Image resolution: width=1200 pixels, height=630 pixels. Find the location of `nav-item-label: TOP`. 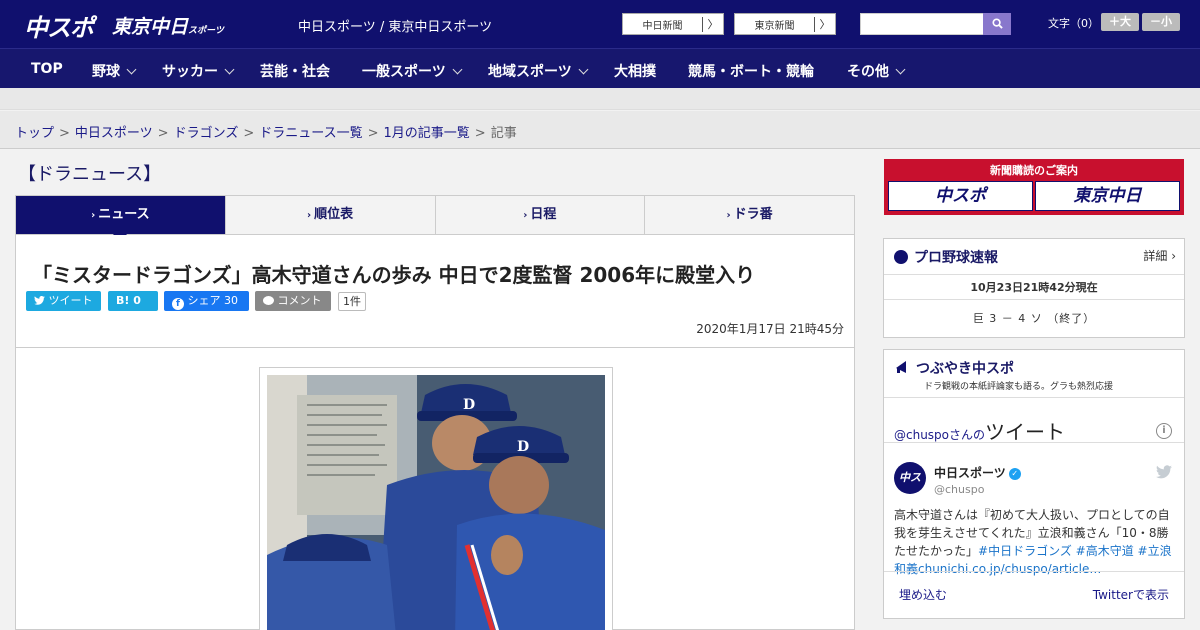

nav-item-label: TOP is located at coordinates (47, 69).